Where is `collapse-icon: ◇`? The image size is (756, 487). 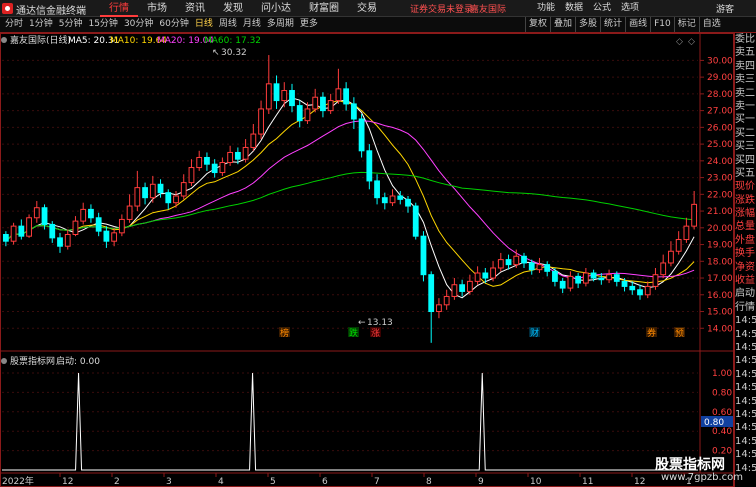 collapse-icon: ◇ is located at coordinates (679, 42).